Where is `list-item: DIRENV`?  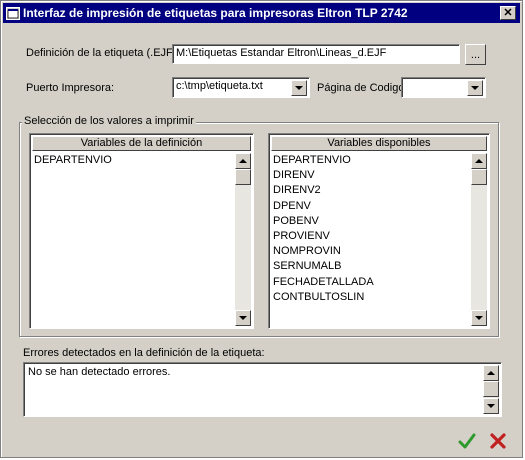 list-item: DIRENV is located at coordinates (371, 175).